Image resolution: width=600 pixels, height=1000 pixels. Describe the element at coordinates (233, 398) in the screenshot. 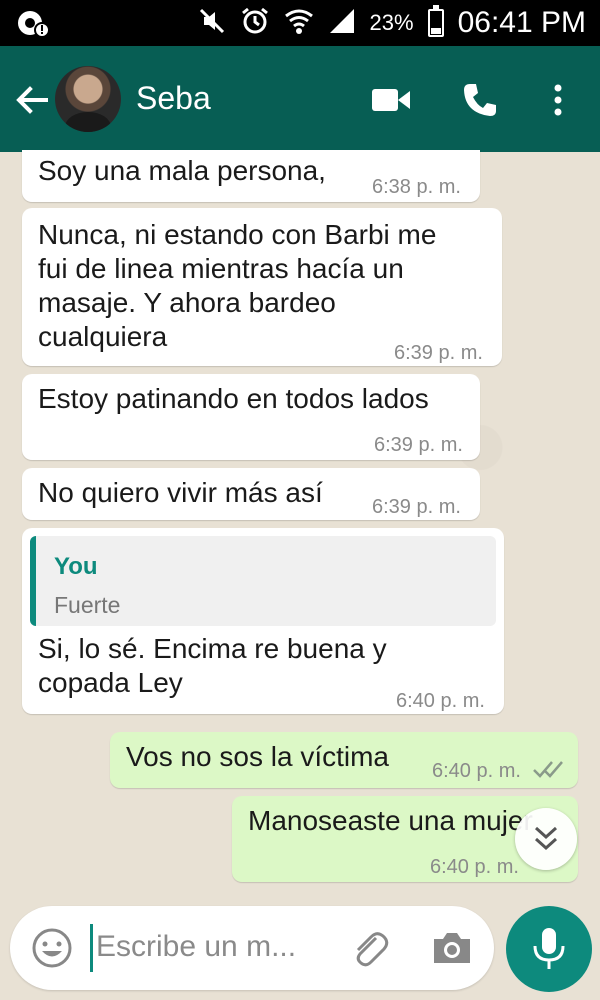

I see `message-text: Estoy patinando en todos lados` at that location.